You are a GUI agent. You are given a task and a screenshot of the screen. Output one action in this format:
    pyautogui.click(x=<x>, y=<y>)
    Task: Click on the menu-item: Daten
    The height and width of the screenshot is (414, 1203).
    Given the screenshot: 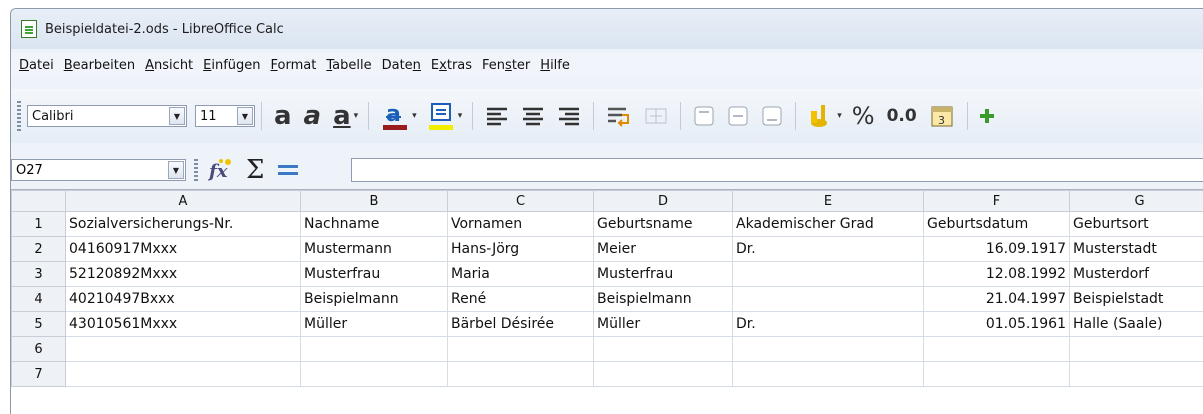 What is the action you would take?
    pyautogui.click(x=401, y=65)
    